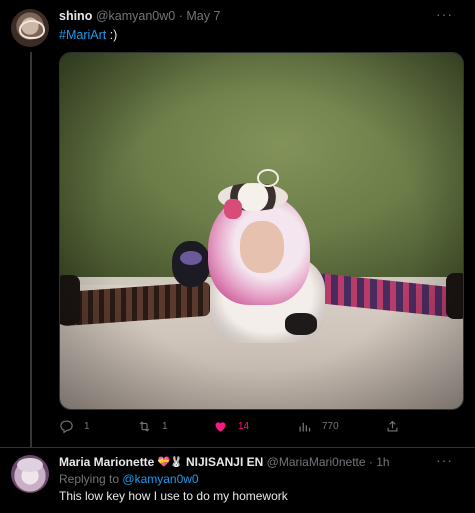  What do you see at coordinates (305, 427) in the screenshot?
I see `analytics-icon` at bounding box center [305, 427].